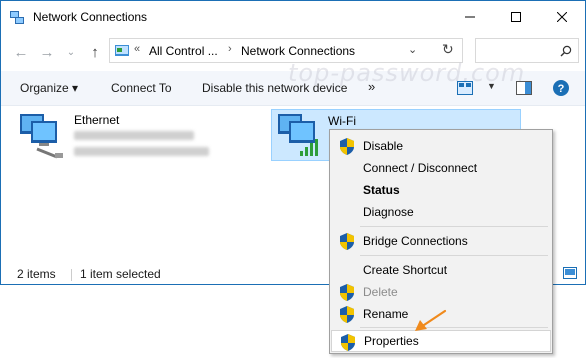  I want to click on more-commands-button: », so click(371, 86).